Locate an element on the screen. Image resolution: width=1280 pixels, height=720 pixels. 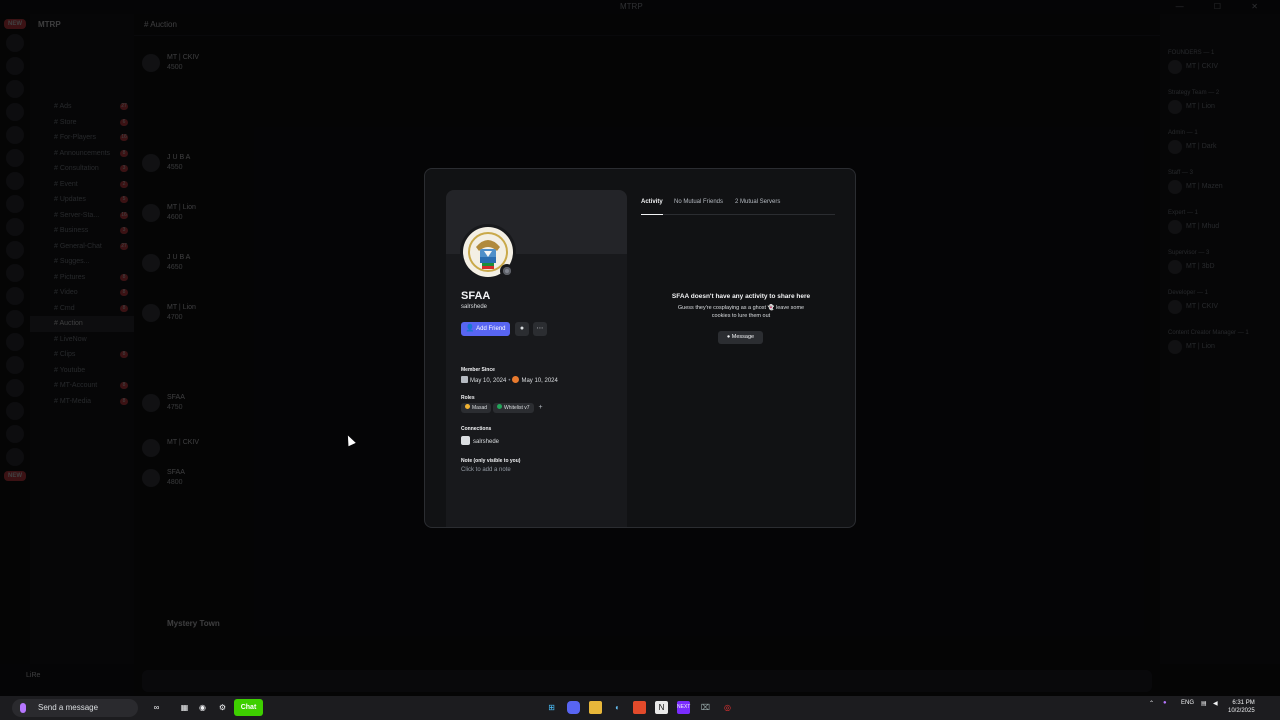
next-app-icon: NEXT is located at coordinates (683, 707).